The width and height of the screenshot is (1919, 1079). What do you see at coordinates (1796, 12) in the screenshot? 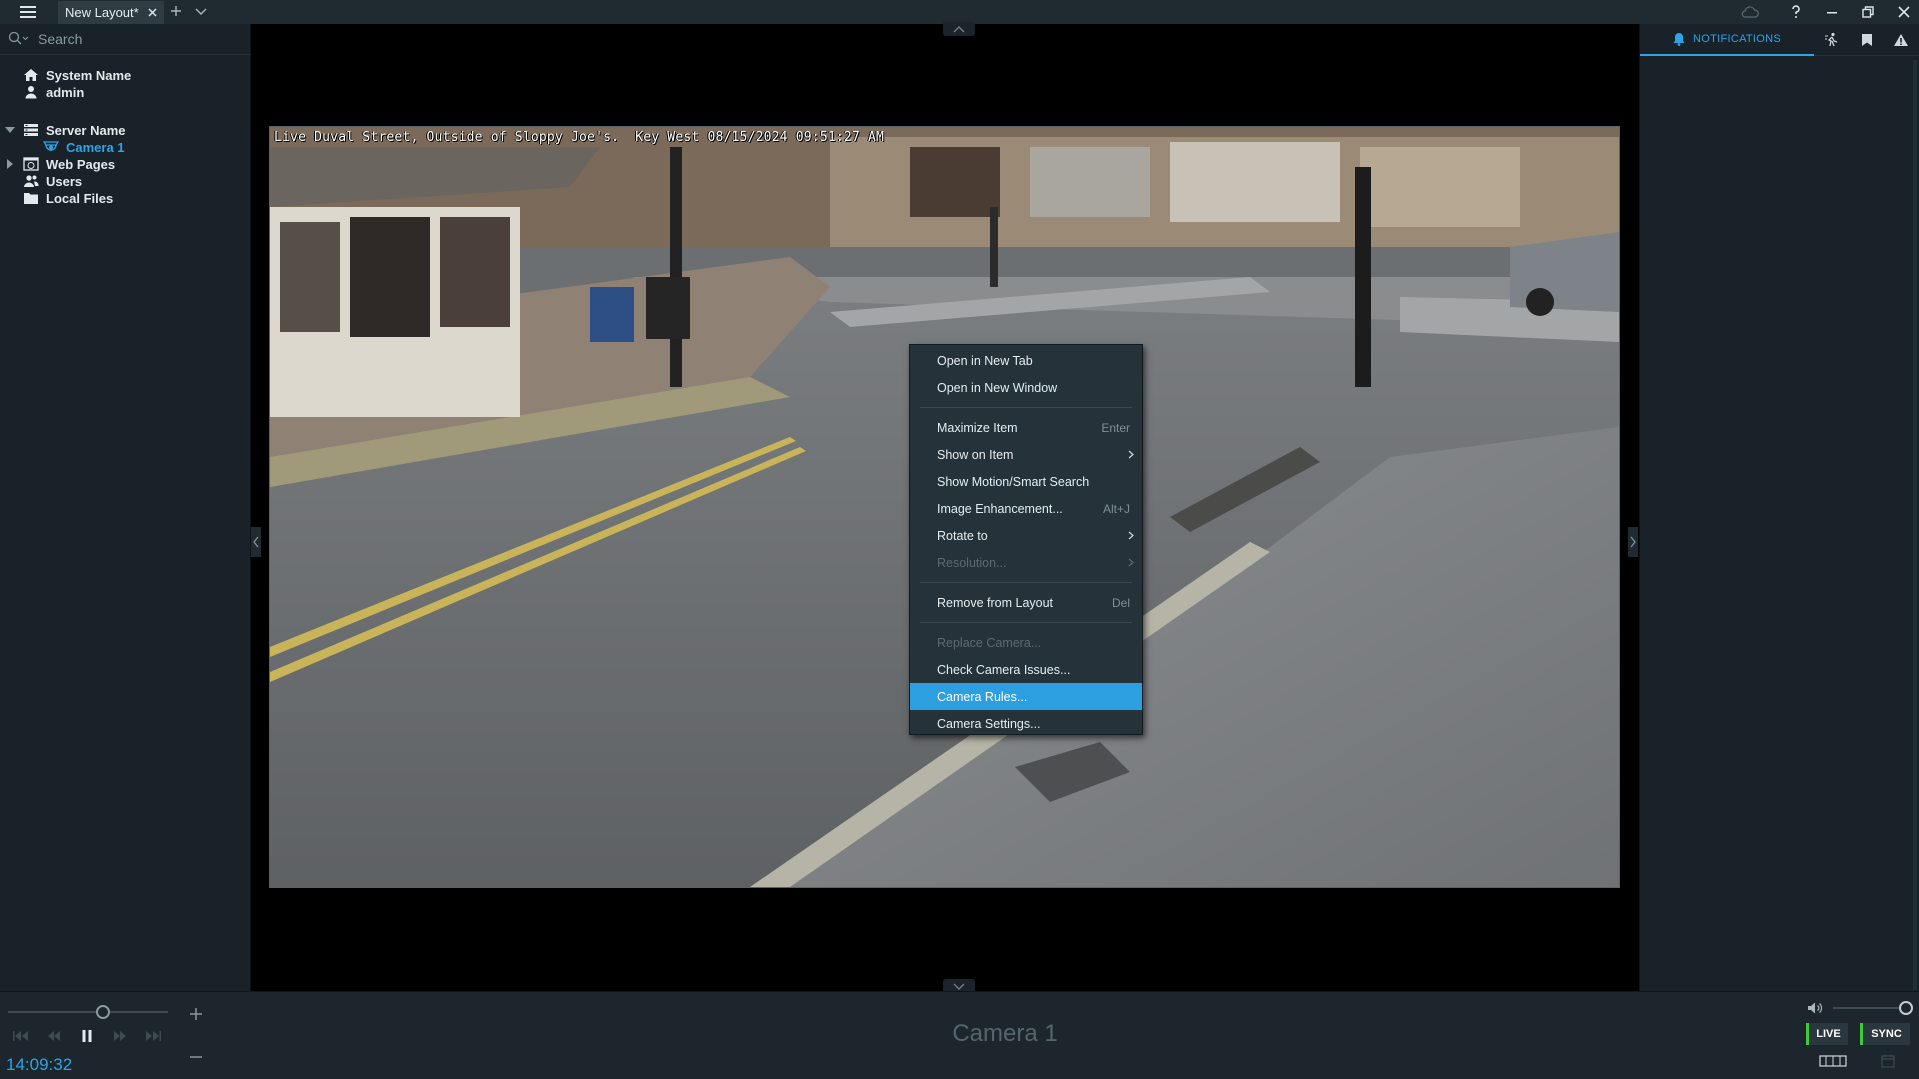
I see `help-button` at bounding box center [1796, 12].